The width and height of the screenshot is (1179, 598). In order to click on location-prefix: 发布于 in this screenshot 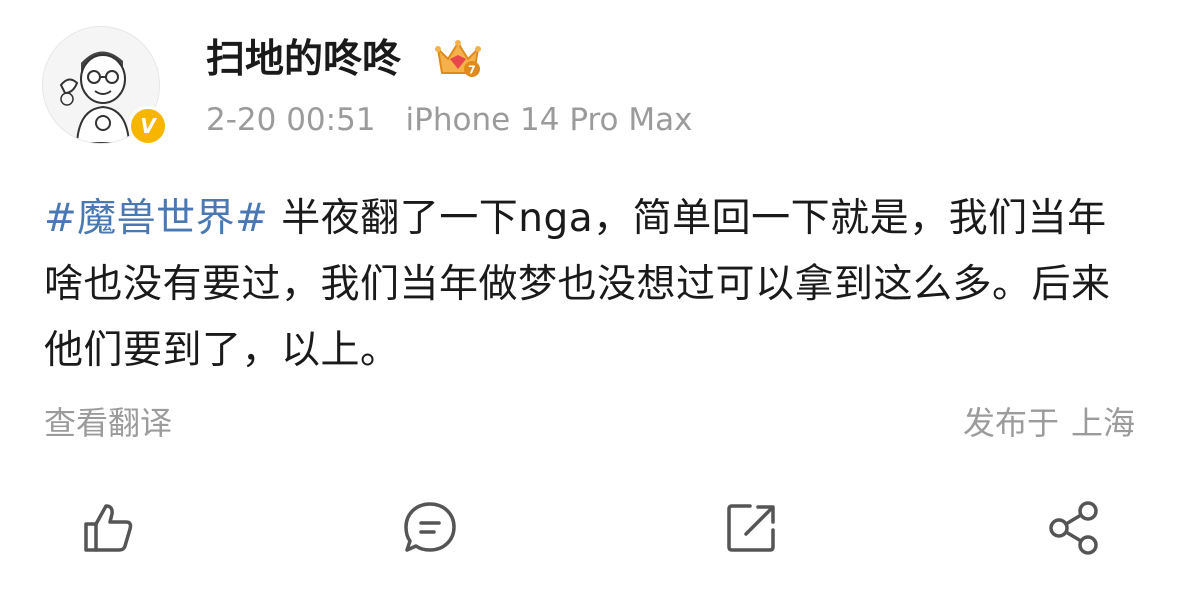, I will do `click(1010, 423)`.